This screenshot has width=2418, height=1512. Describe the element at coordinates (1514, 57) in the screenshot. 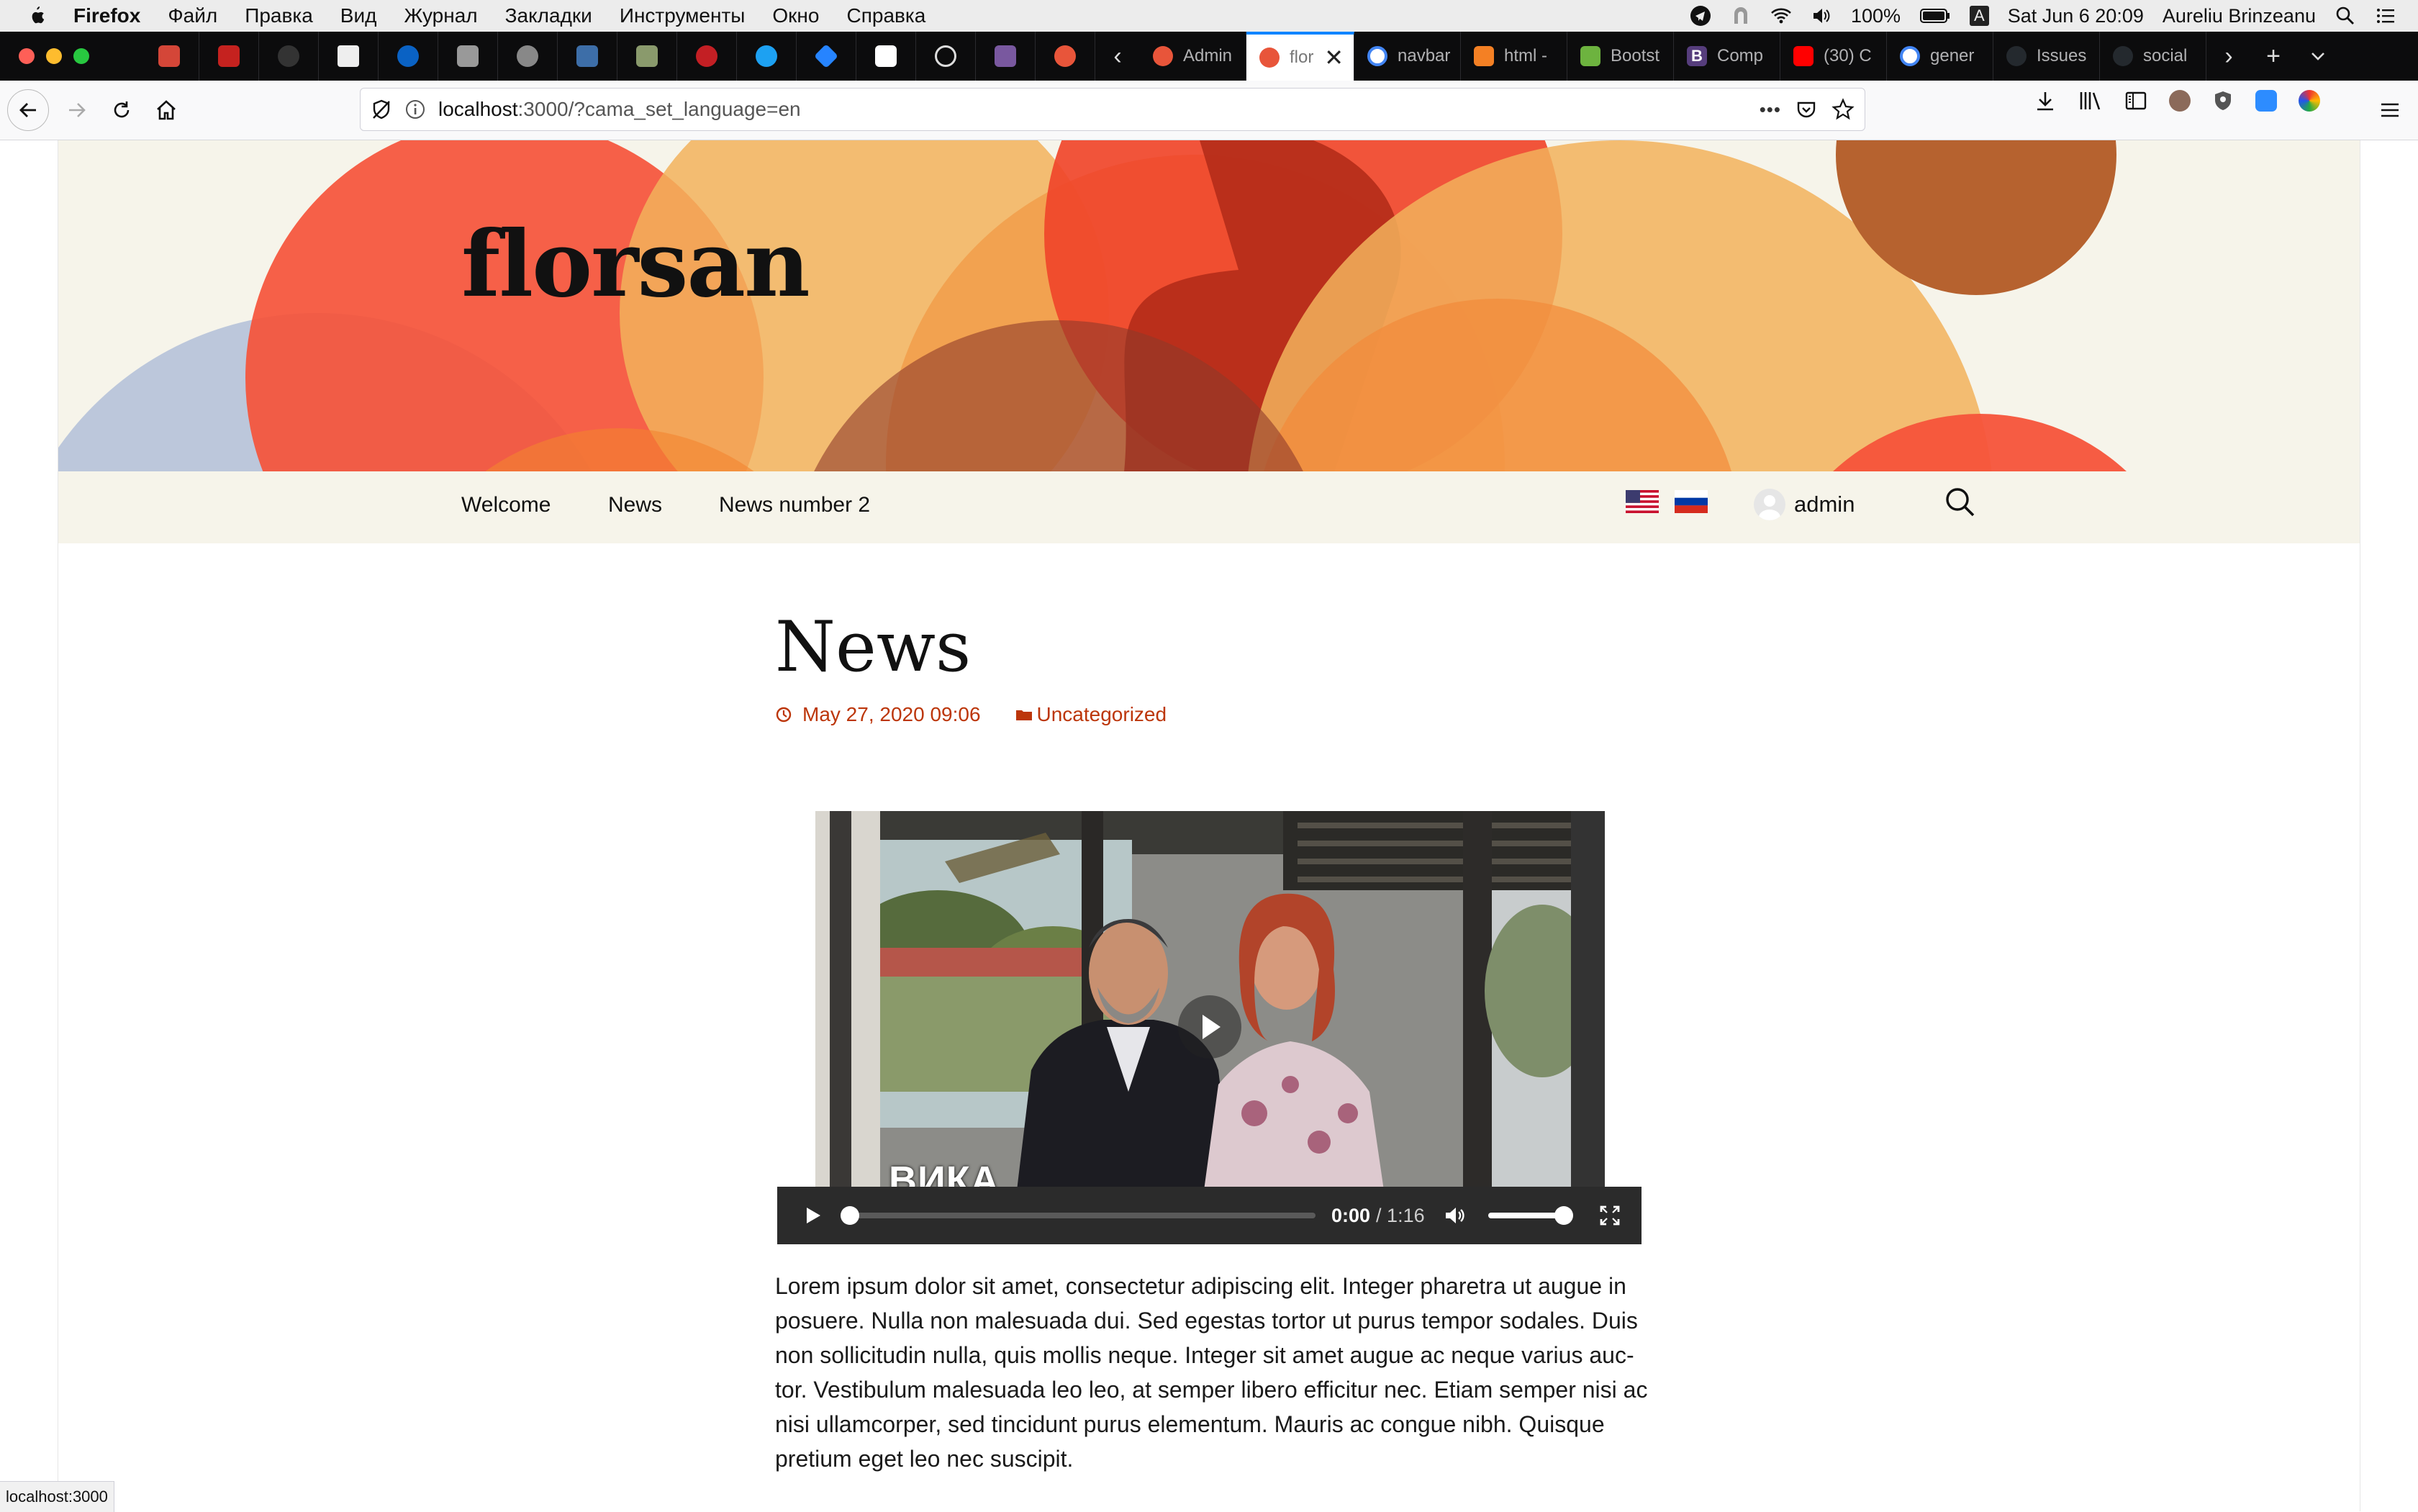

I see `tab-stackoverflow: html -` at that location.